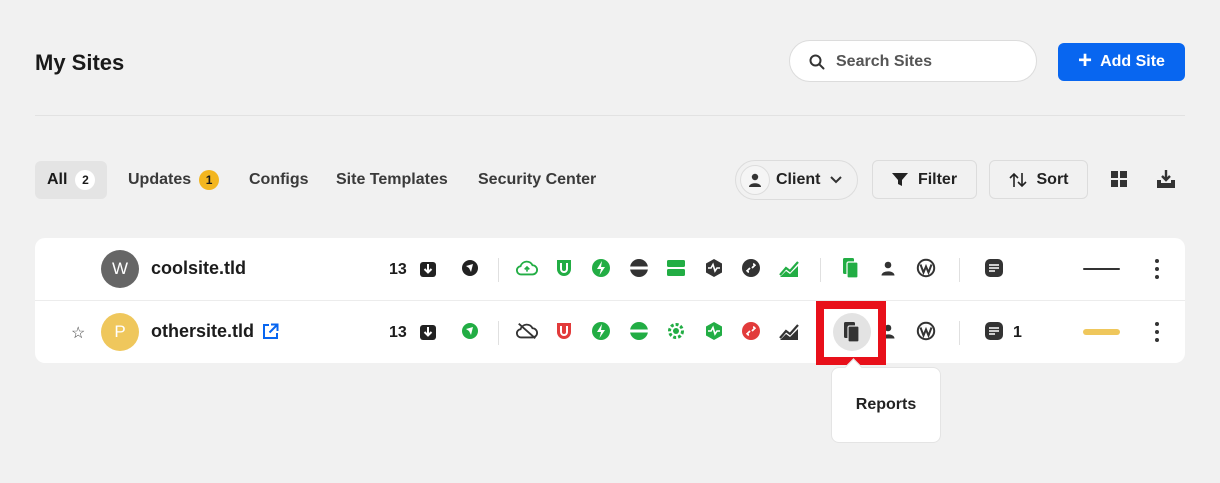 The width and height of the screenshot is (1220, 483). I want to click on client-avatar-icon, so click(755, 180).